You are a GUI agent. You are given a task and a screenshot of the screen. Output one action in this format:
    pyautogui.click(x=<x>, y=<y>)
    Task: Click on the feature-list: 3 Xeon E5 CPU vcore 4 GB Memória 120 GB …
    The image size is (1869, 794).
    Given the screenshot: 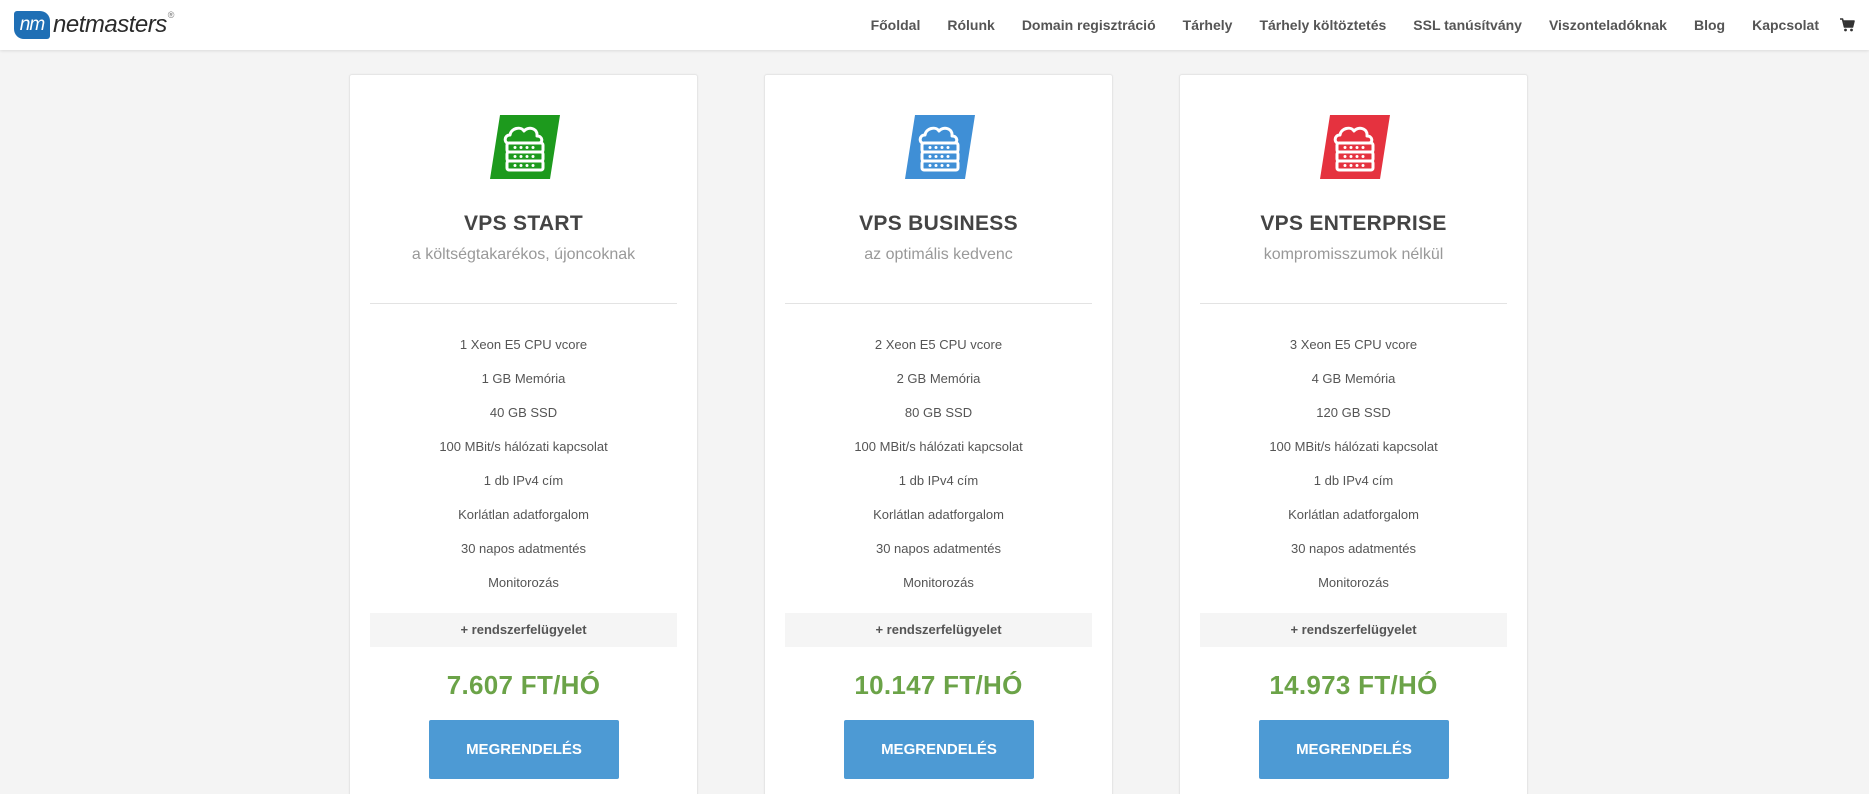 What is the action you would take?
    pyautogui.click(x=1353, y=473)
    